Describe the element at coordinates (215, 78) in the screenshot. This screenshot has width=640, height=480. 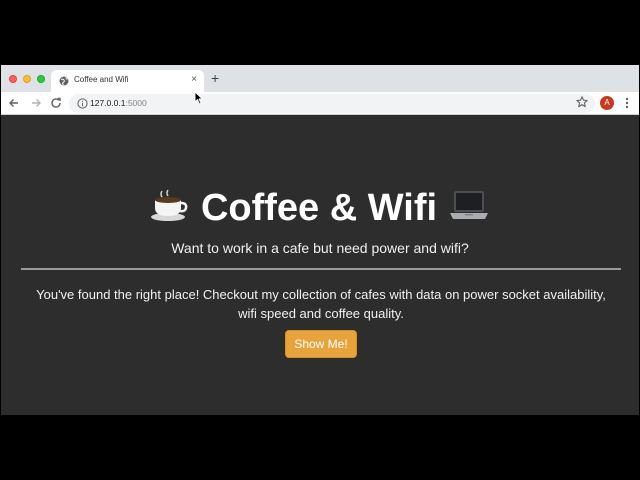
I see `new-tab-button: +` at that location.